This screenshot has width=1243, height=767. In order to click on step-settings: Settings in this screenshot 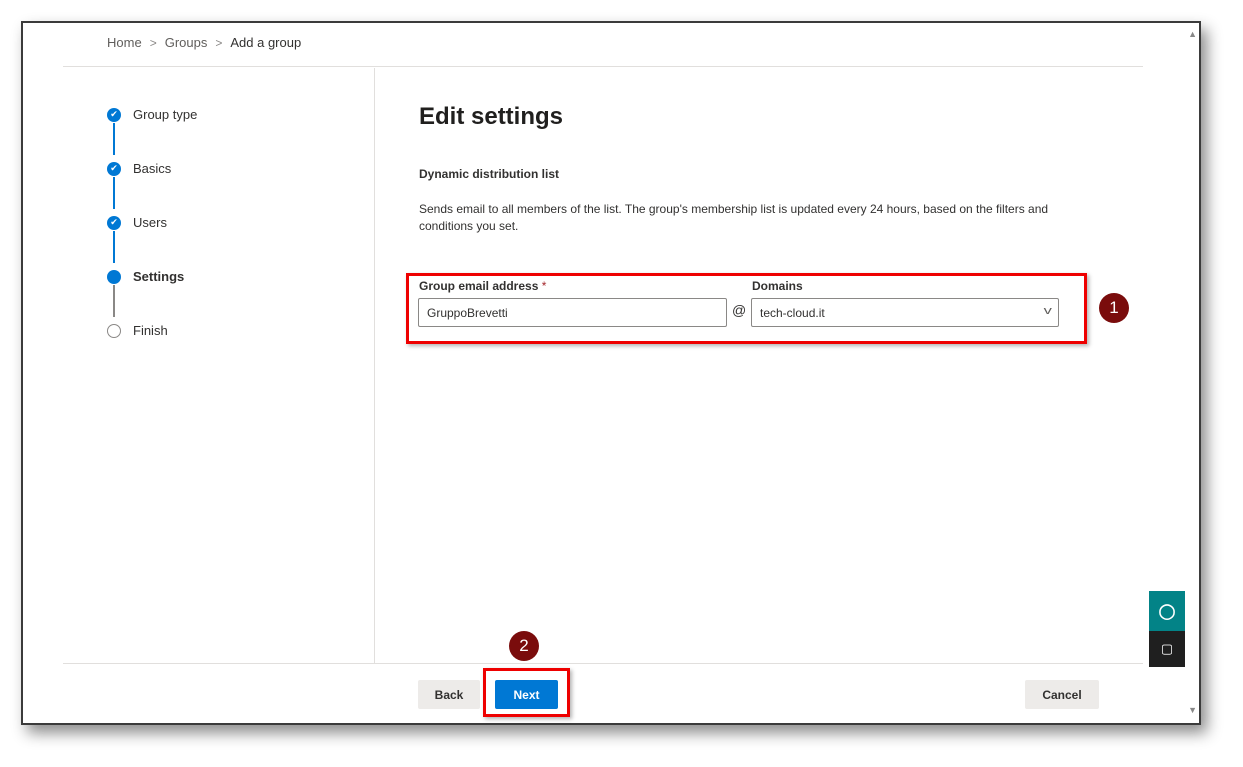, I will do `click(145, 276)`.